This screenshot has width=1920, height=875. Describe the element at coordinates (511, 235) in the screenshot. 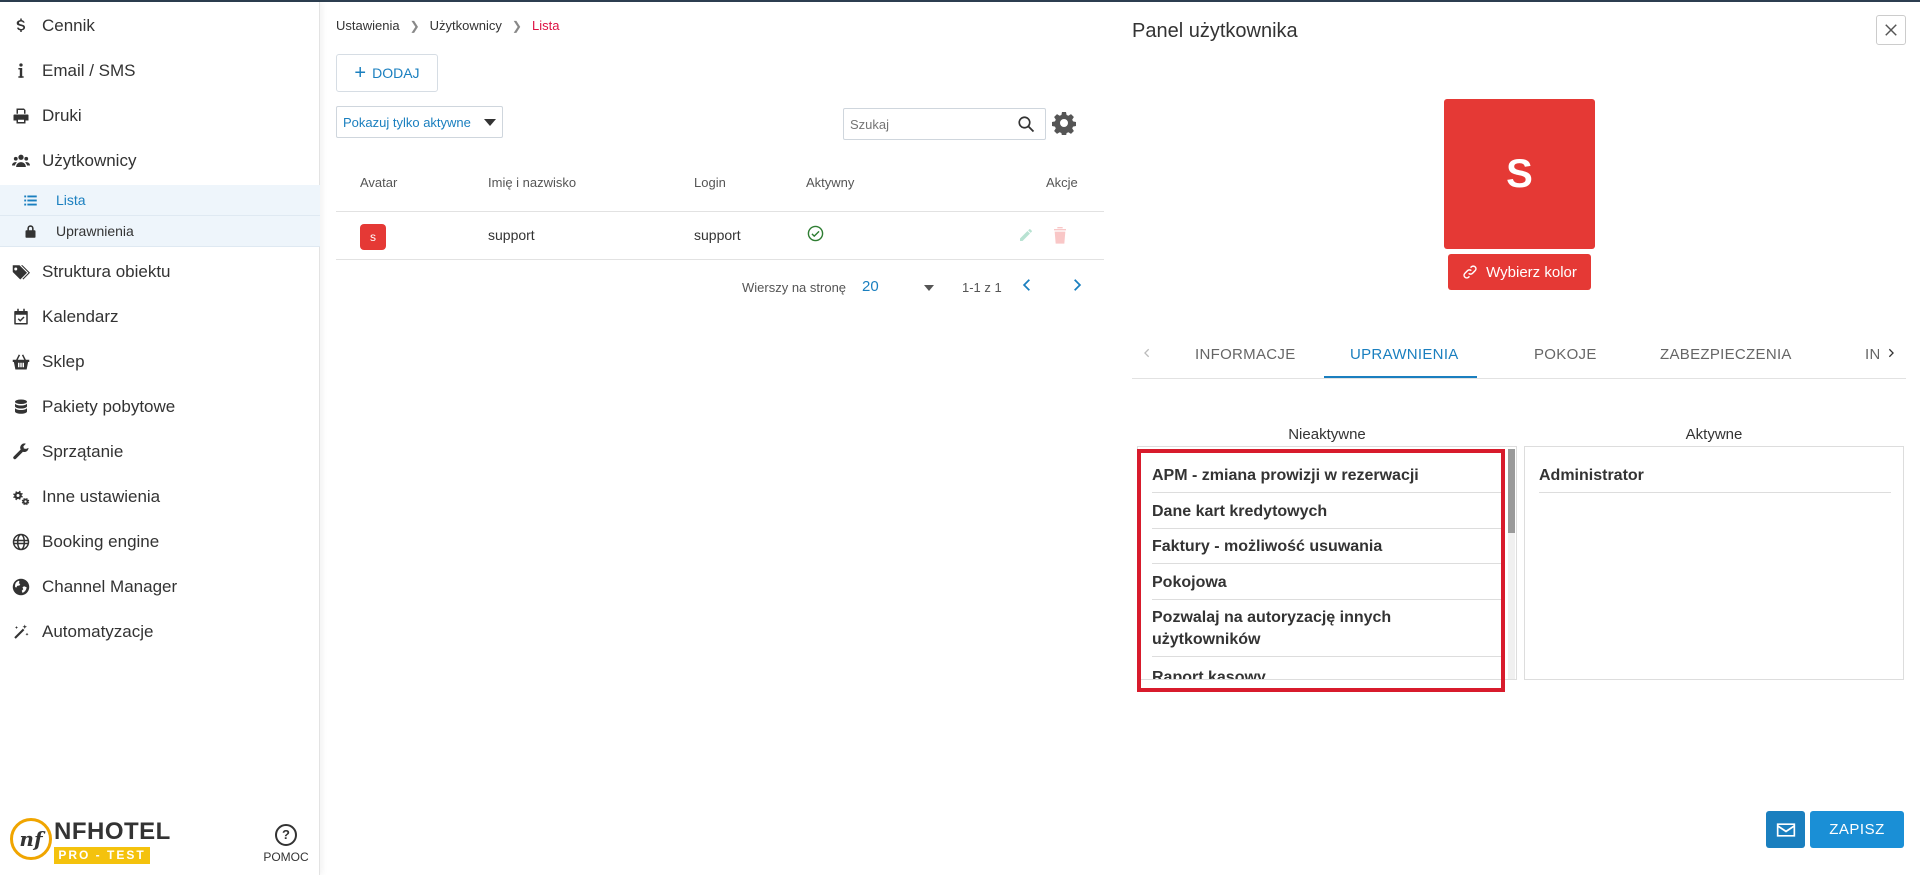

I see `user-name: support` at that location.